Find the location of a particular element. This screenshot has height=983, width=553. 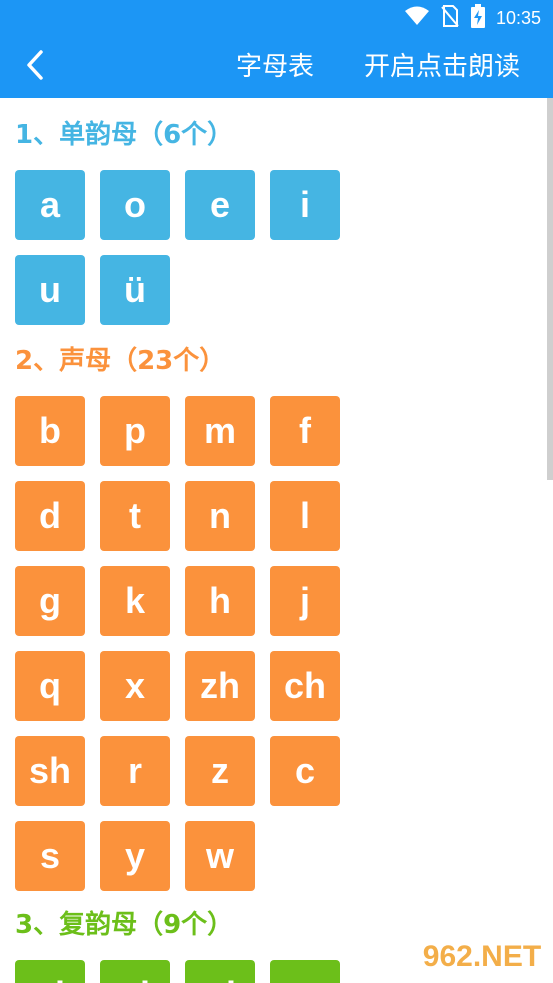

page-title: 字母表 is located at coordinates (275, 67).